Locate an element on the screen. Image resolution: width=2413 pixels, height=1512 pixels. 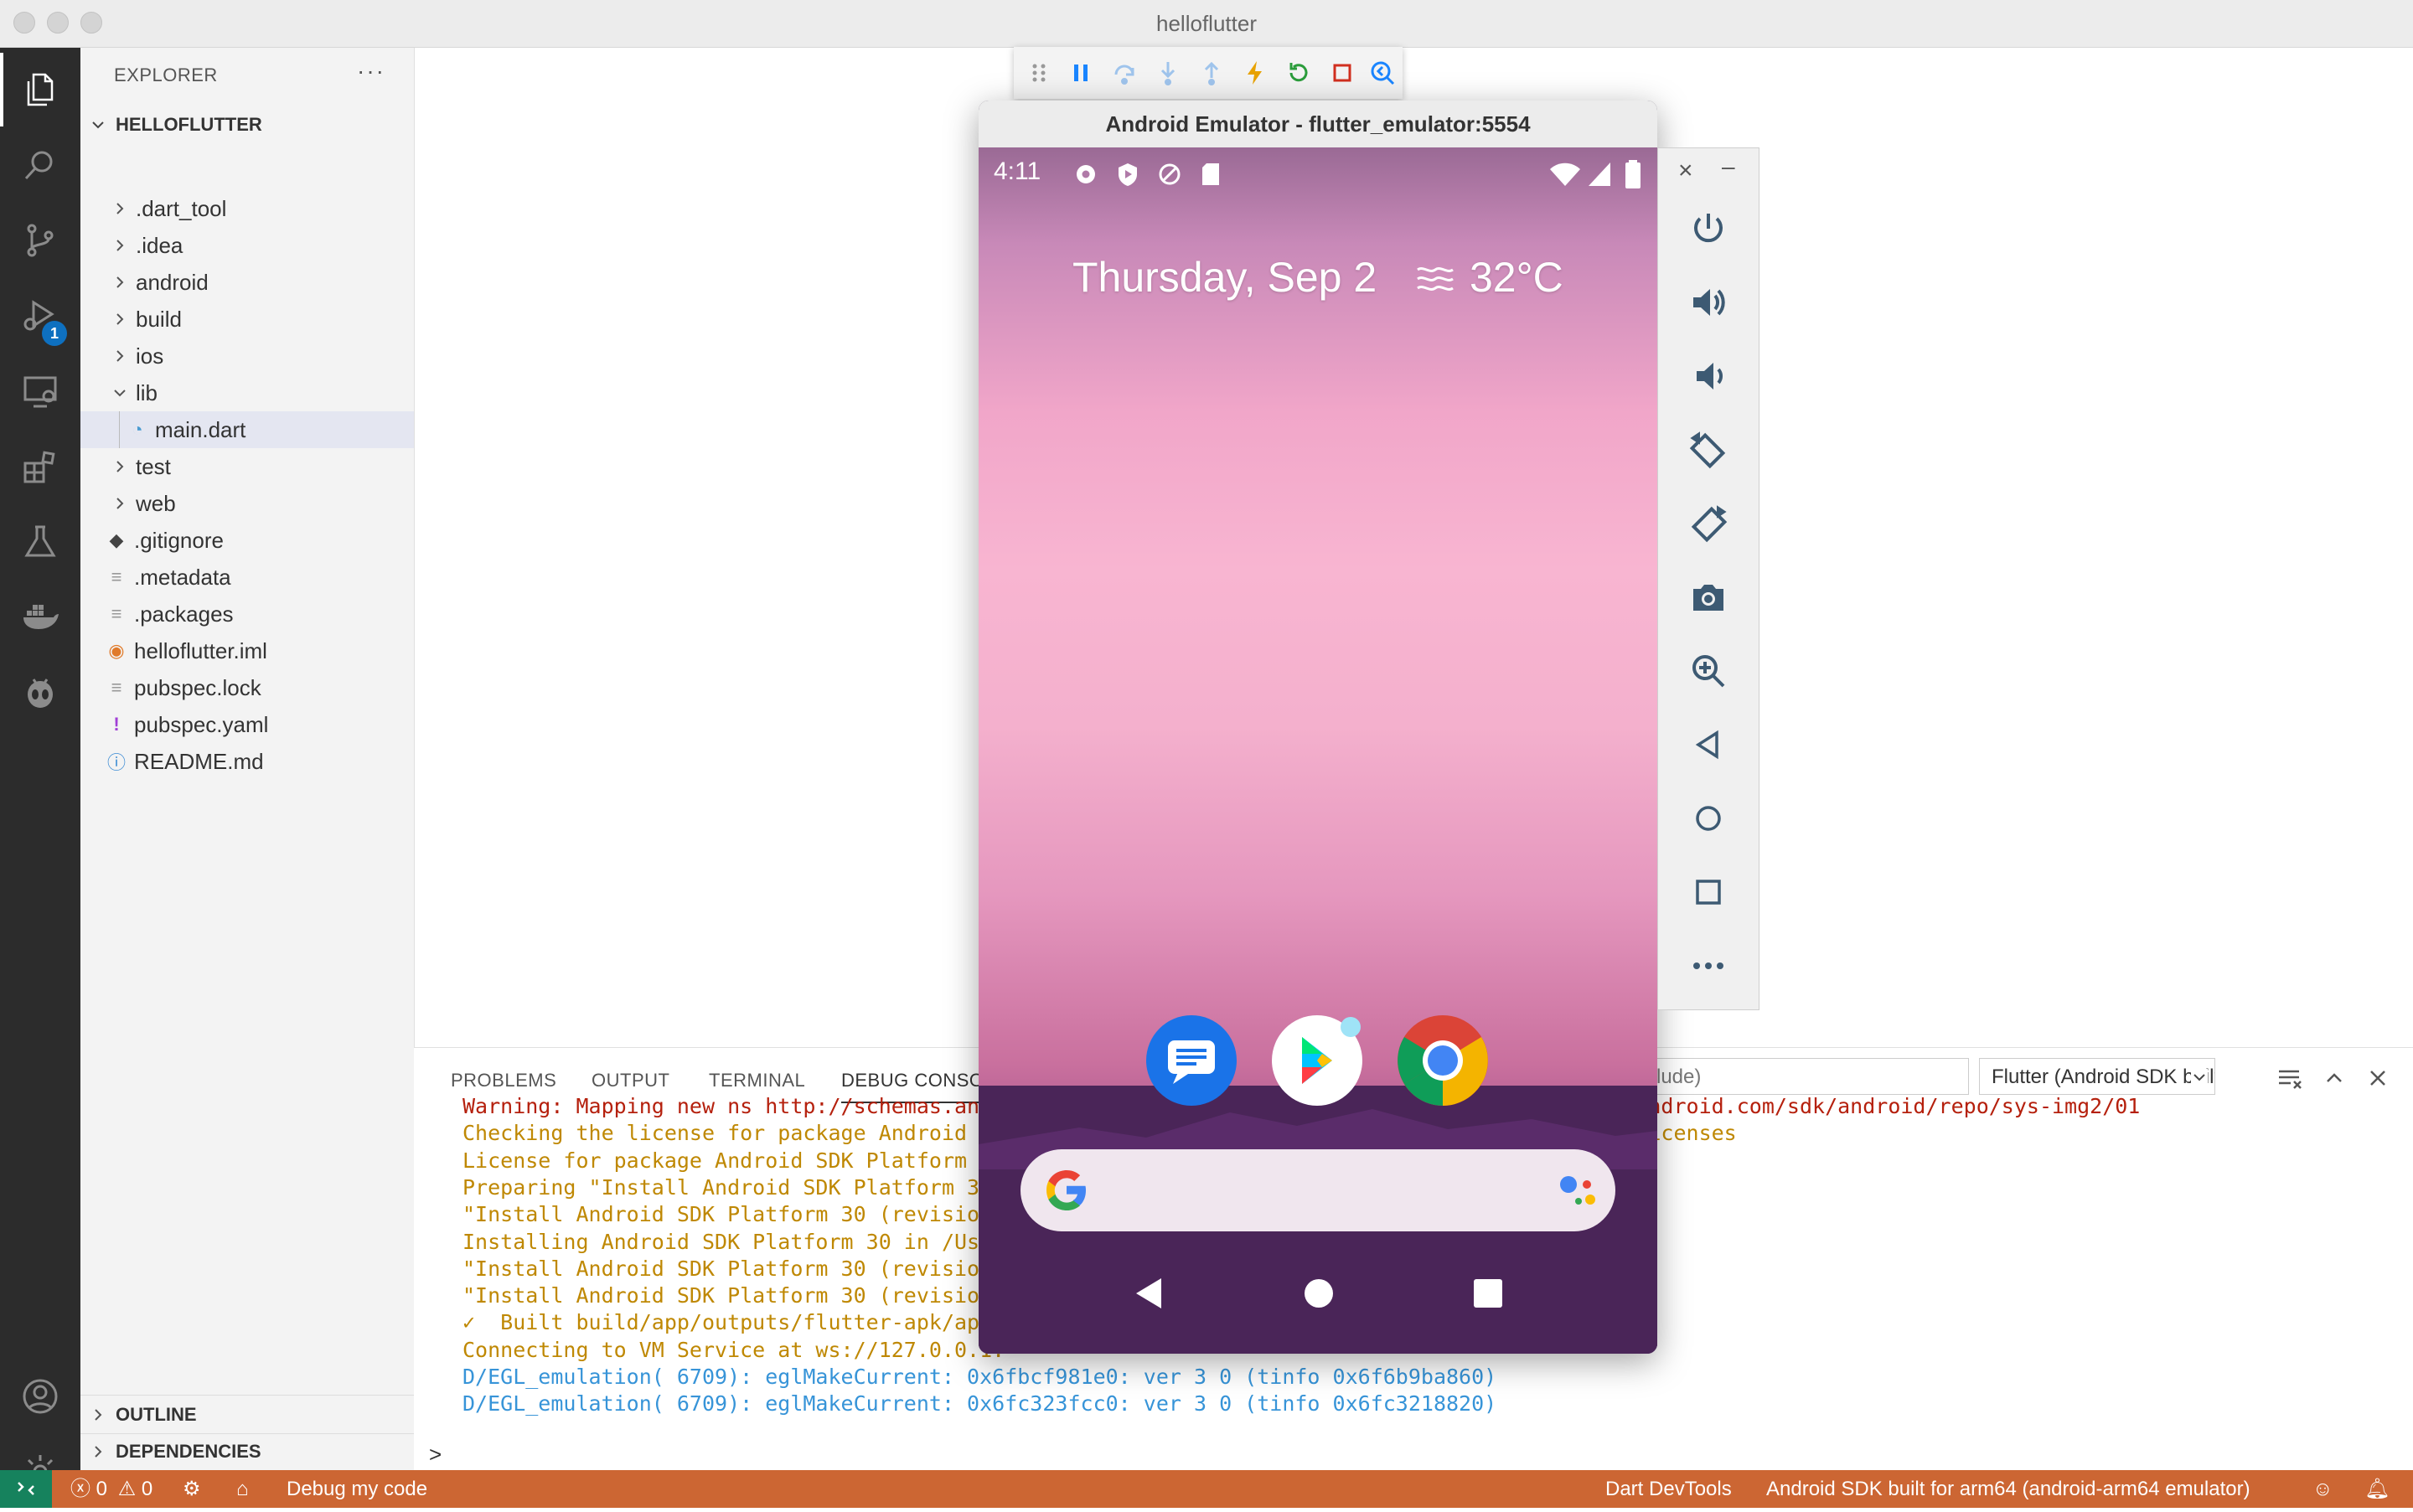
restart-icon is located at coordinates (1299, 73).